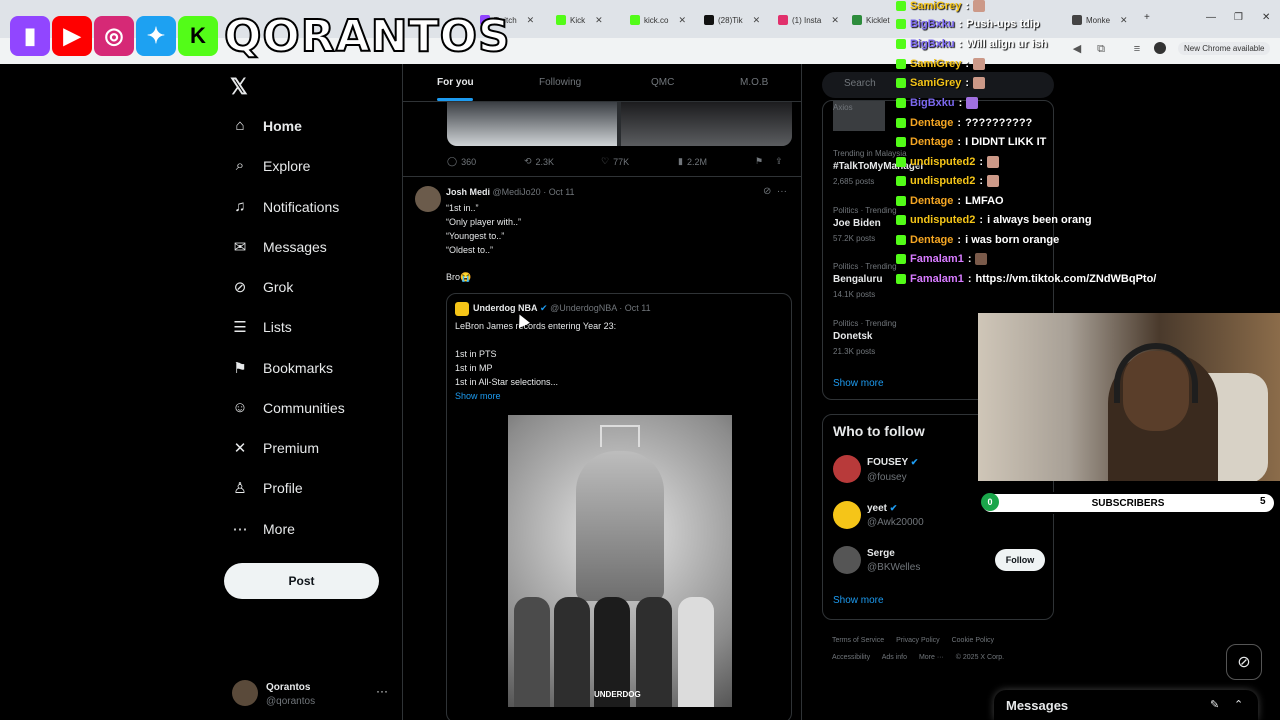 This screenshot has height=720, width=1280. Describe the element at coordinates (285, 206) in the screenshot. I see `nav-item-notifications: ♫ Notifications` at that location.